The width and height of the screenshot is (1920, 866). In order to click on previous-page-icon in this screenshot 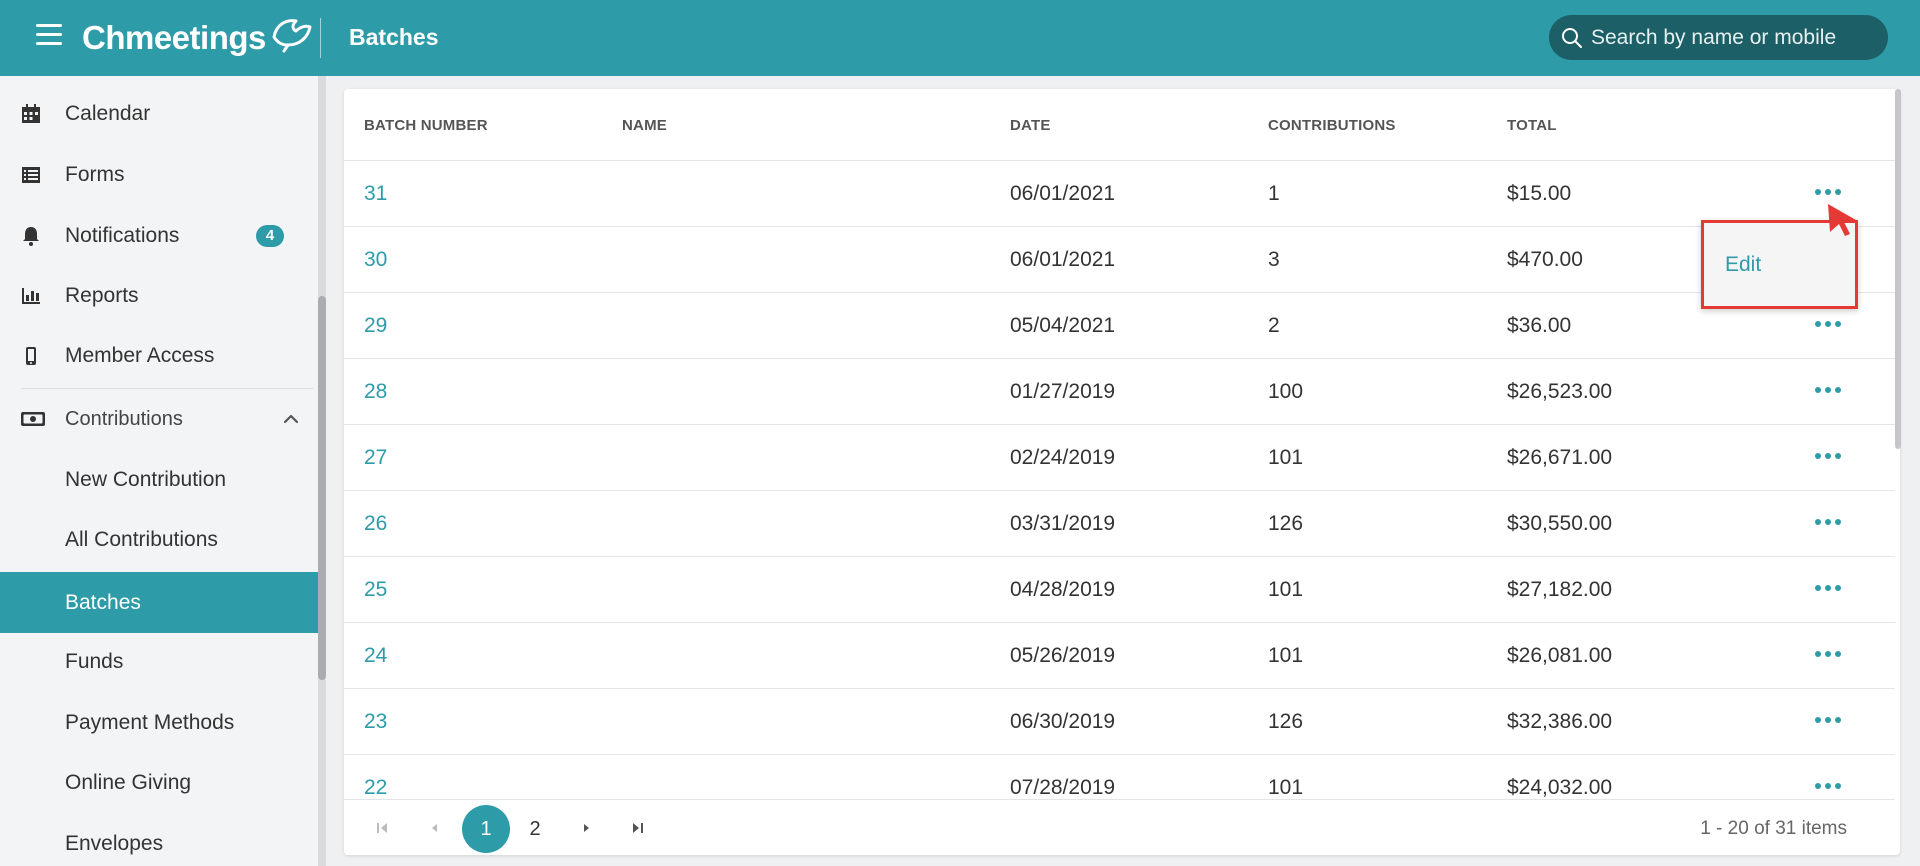, I will do `click(435, 828)`.